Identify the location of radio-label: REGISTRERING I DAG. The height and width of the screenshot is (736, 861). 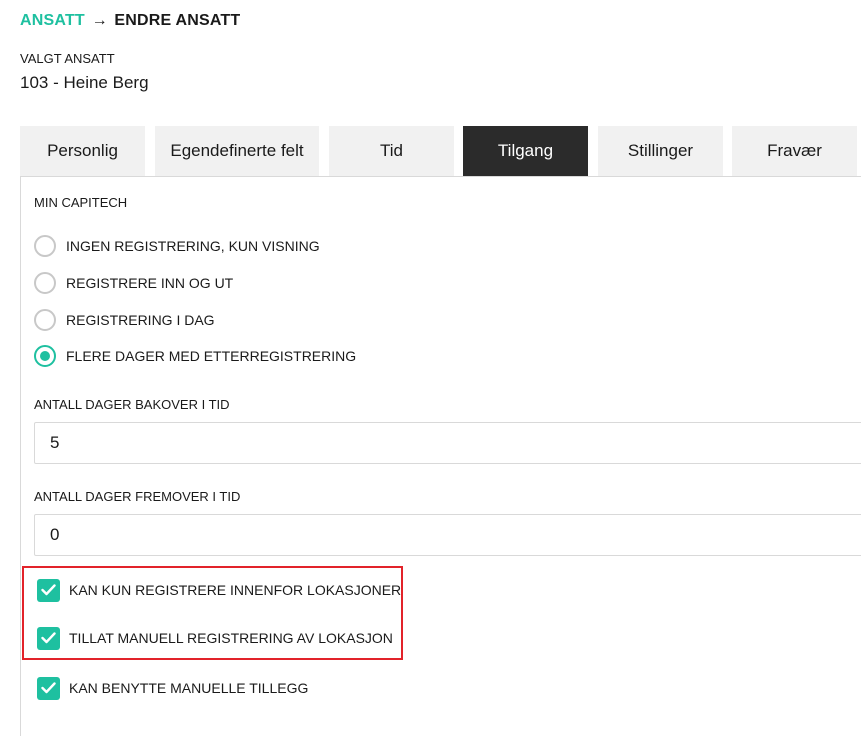
(140, 320).